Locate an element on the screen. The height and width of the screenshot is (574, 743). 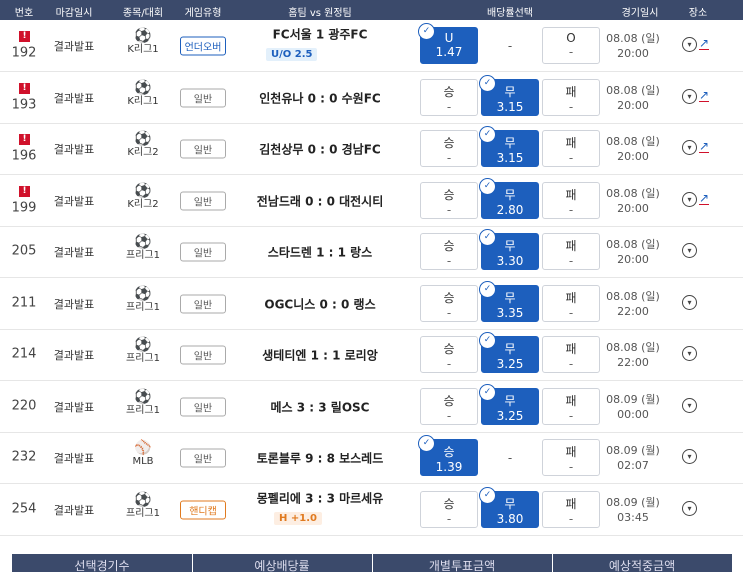
game-number: 193 is located at coordinates (24, 104).